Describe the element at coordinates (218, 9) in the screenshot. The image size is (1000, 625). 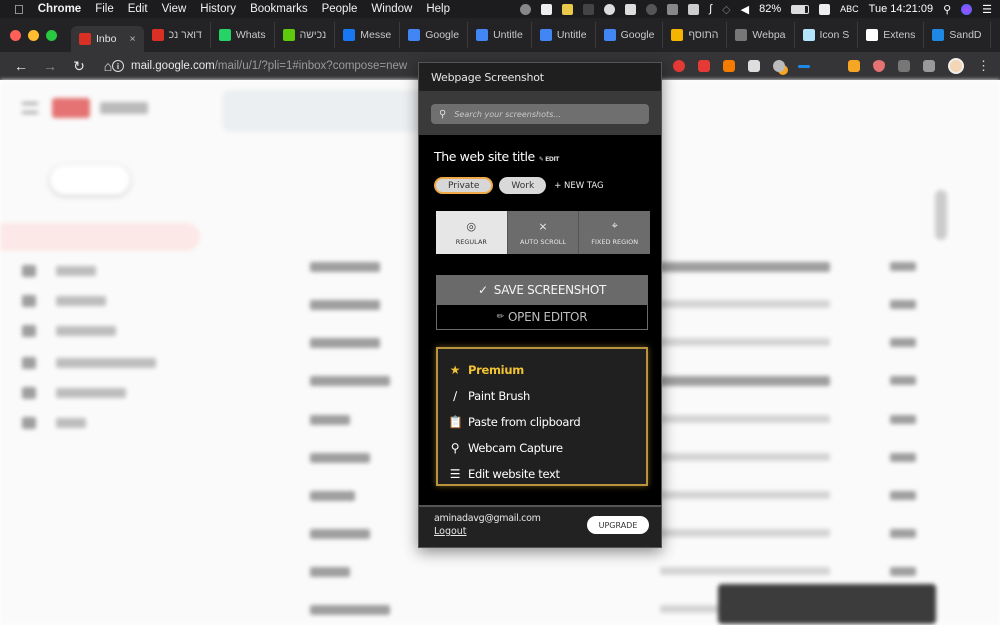
I see `menu-history: History` at that location.